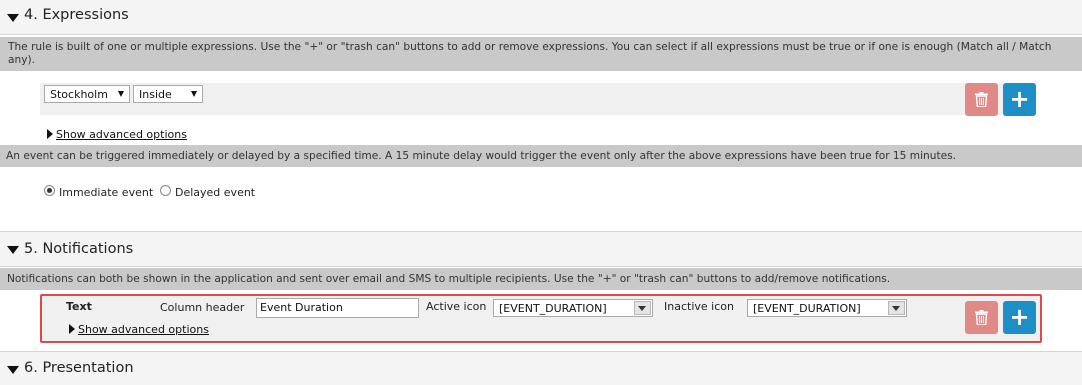 This screenshot has width=1082, height=385. What do you see at coordinates (301, 307) in the screenshot?
I see `column-header-input-value: Event Duration` at bounding box center [301, 307].